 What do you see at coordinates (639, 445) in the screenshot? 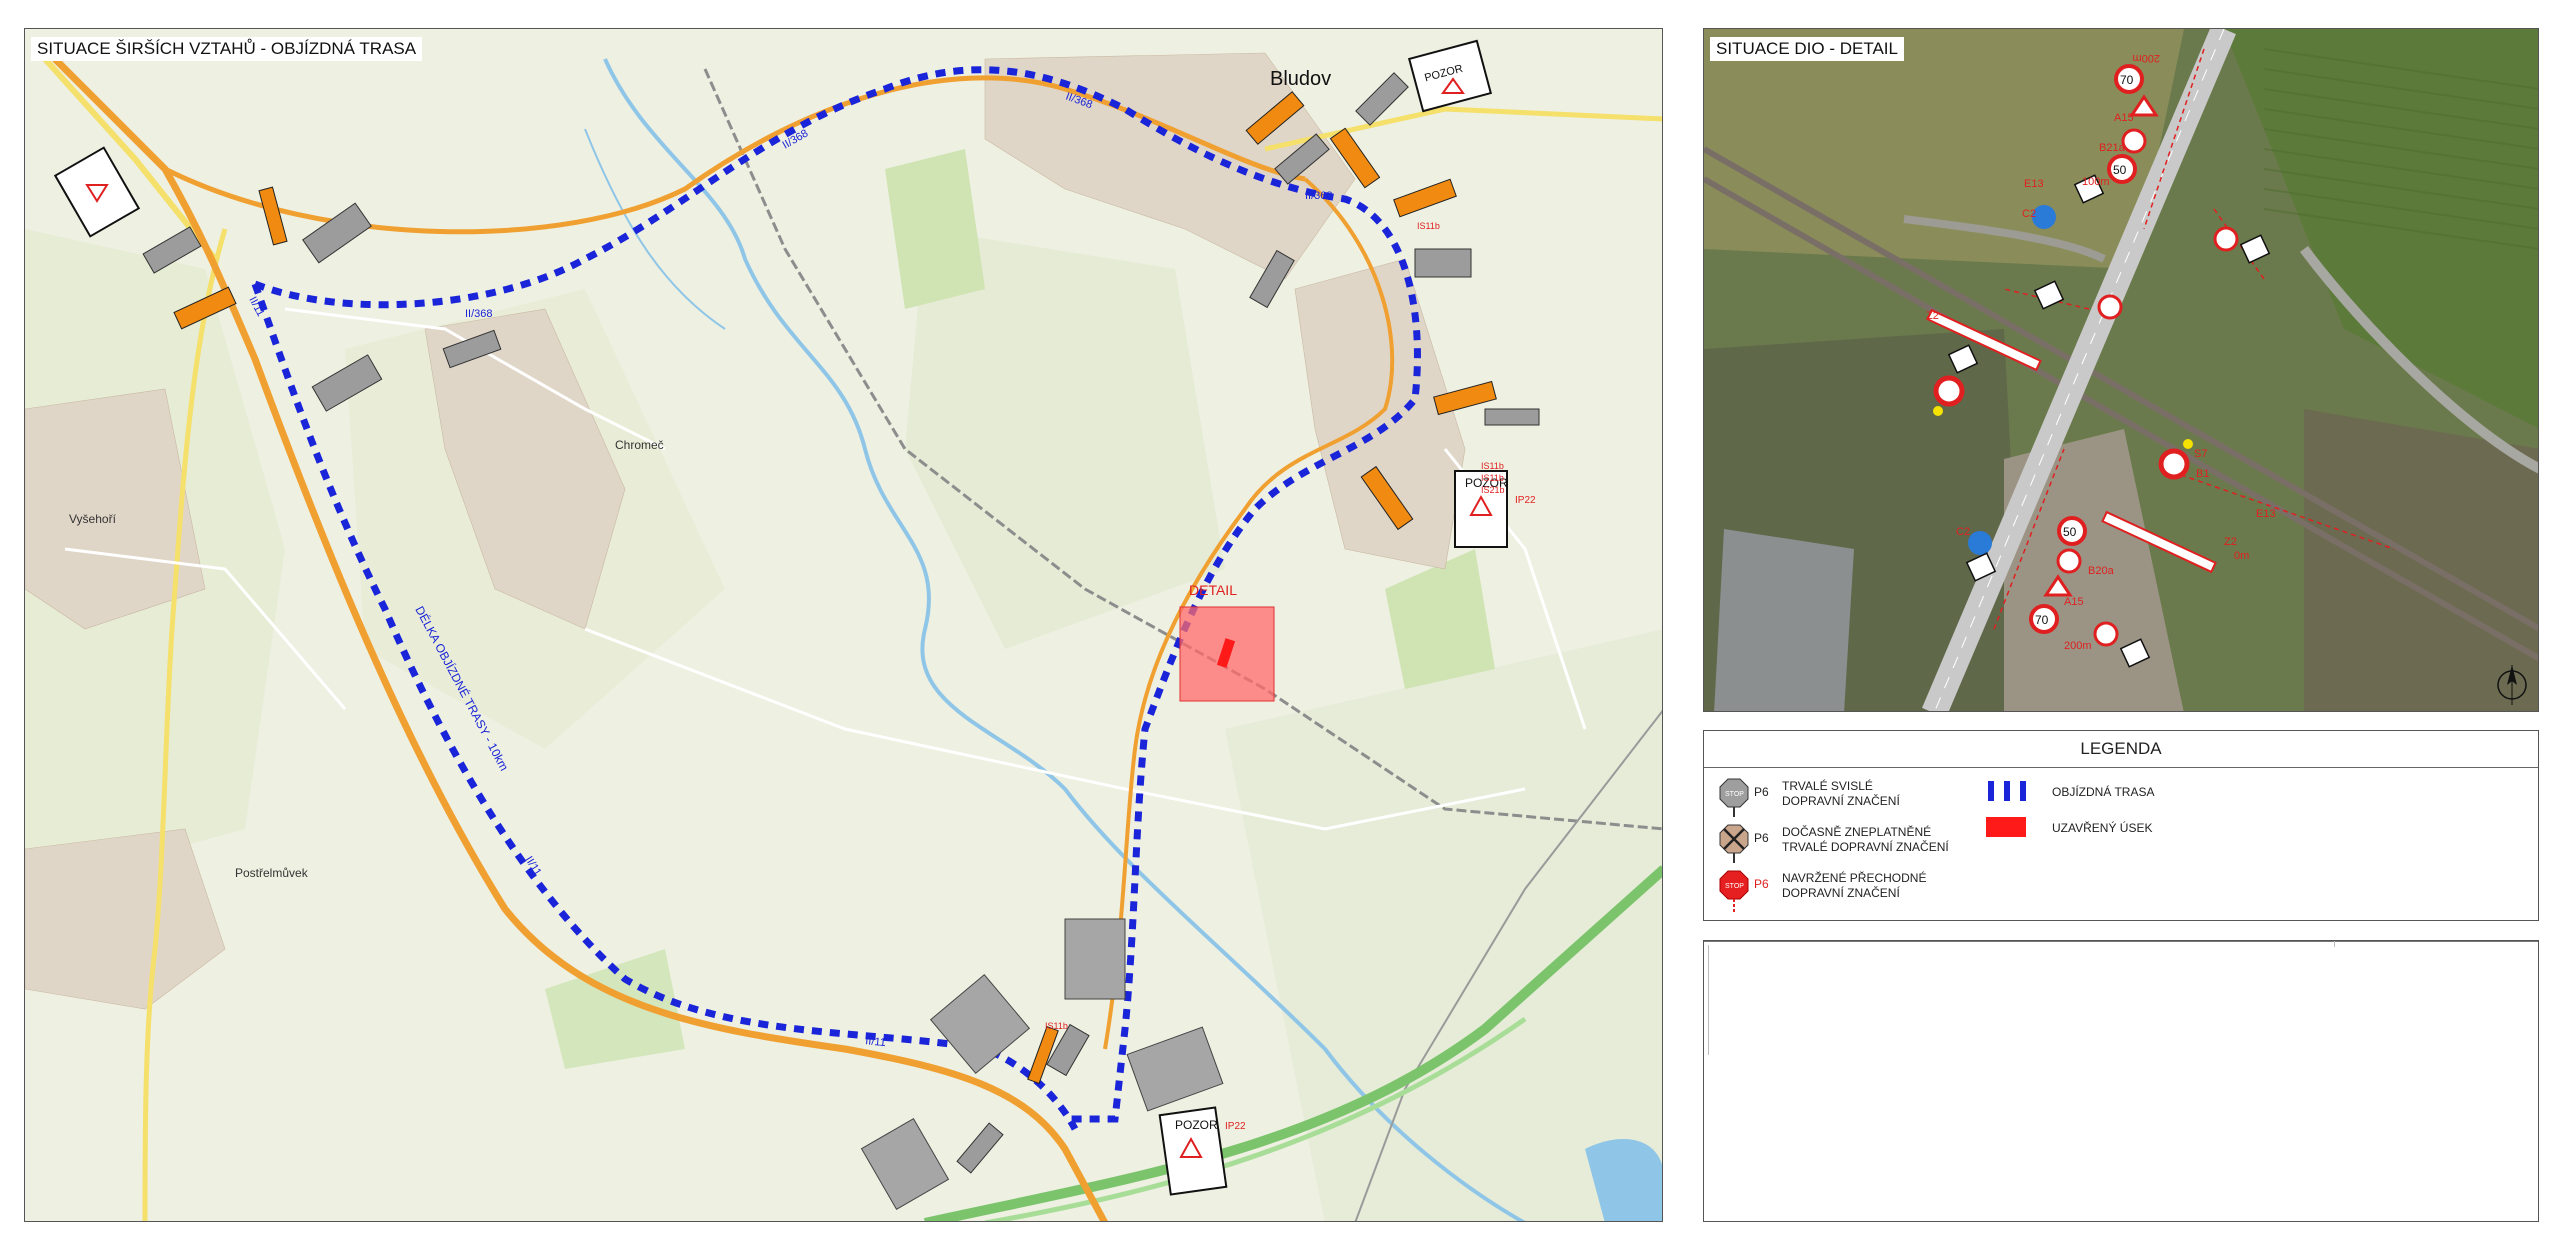
I see `place-chromec: Chromeč` at bounding box center [639, 445].